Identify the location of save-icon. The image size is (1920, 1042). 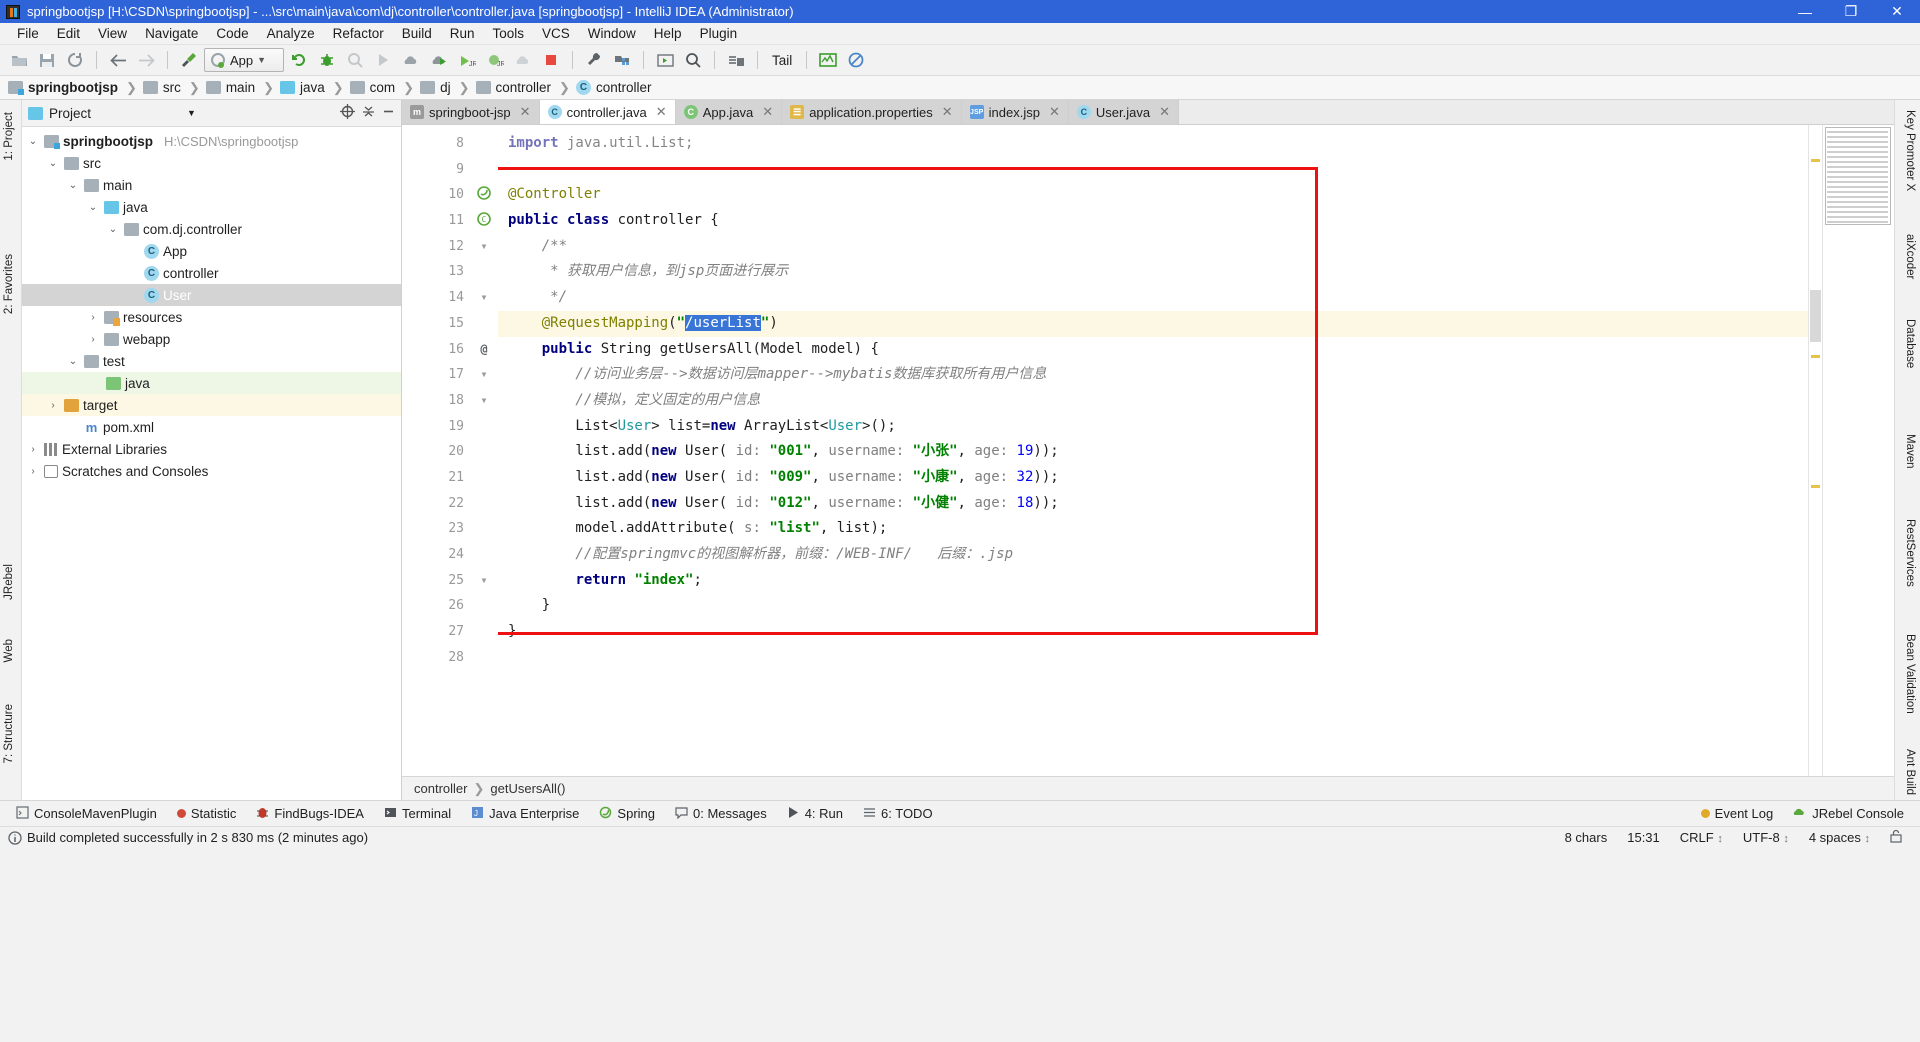
(47, 60).